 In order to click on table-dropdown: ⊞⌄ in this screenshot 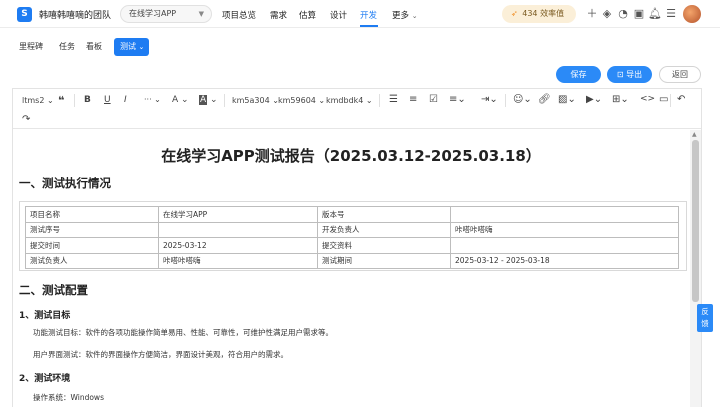, I will do `click(620, 99)`.